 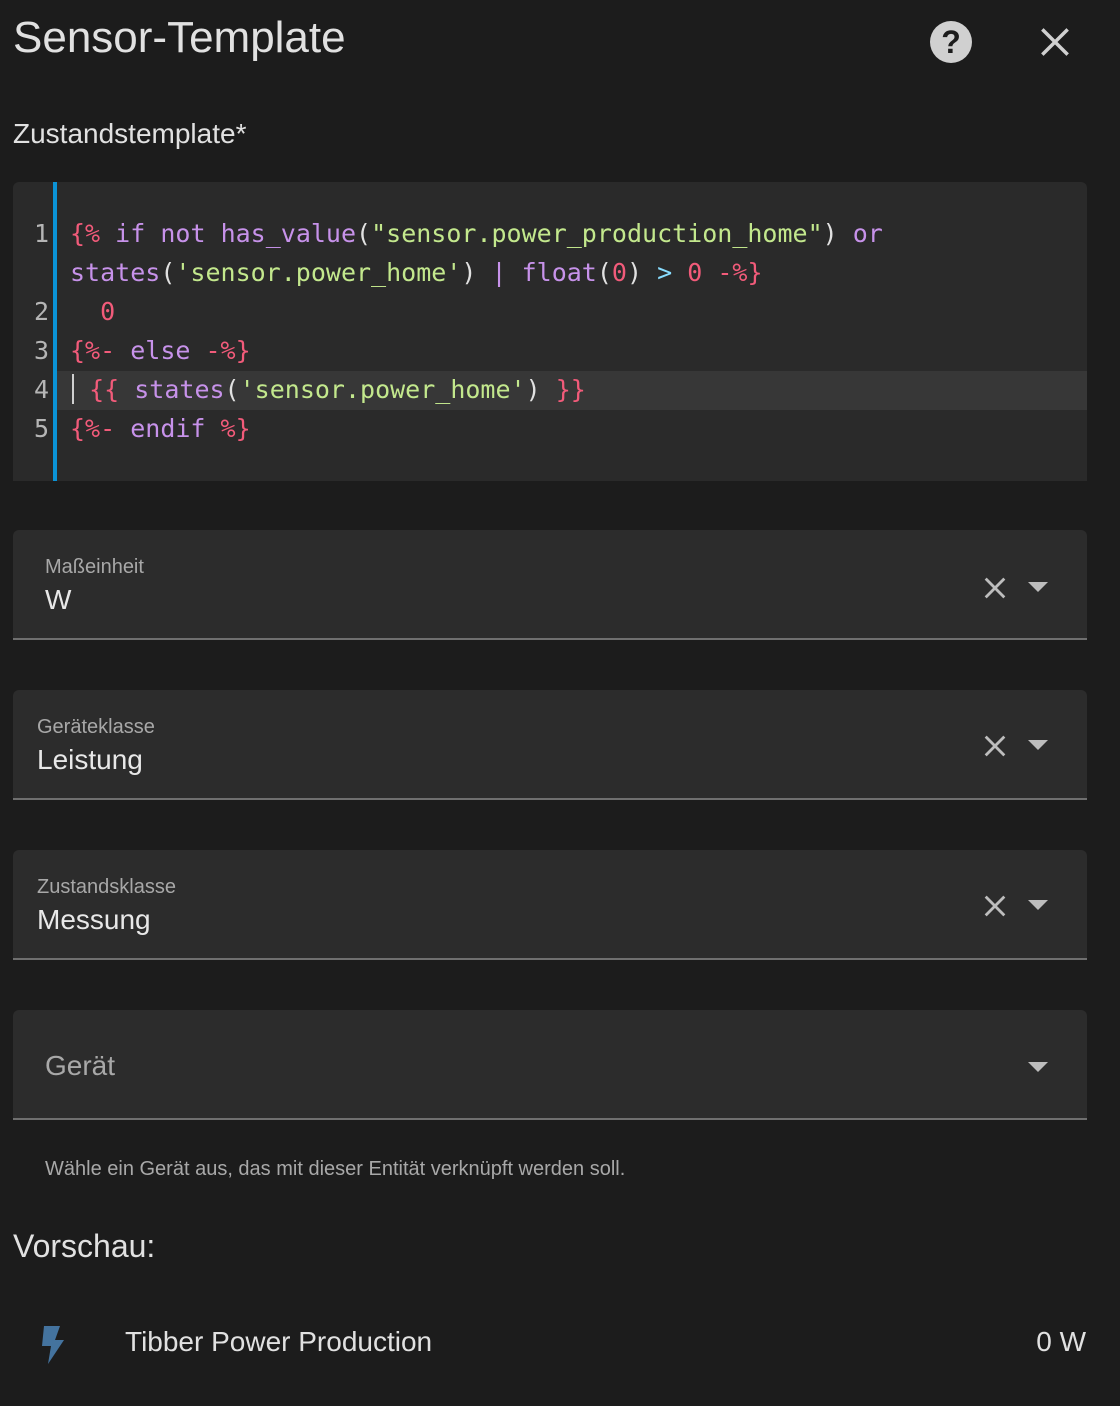 I want to click on unit-select: Maßeinheit W, so click(x=550, y=585).